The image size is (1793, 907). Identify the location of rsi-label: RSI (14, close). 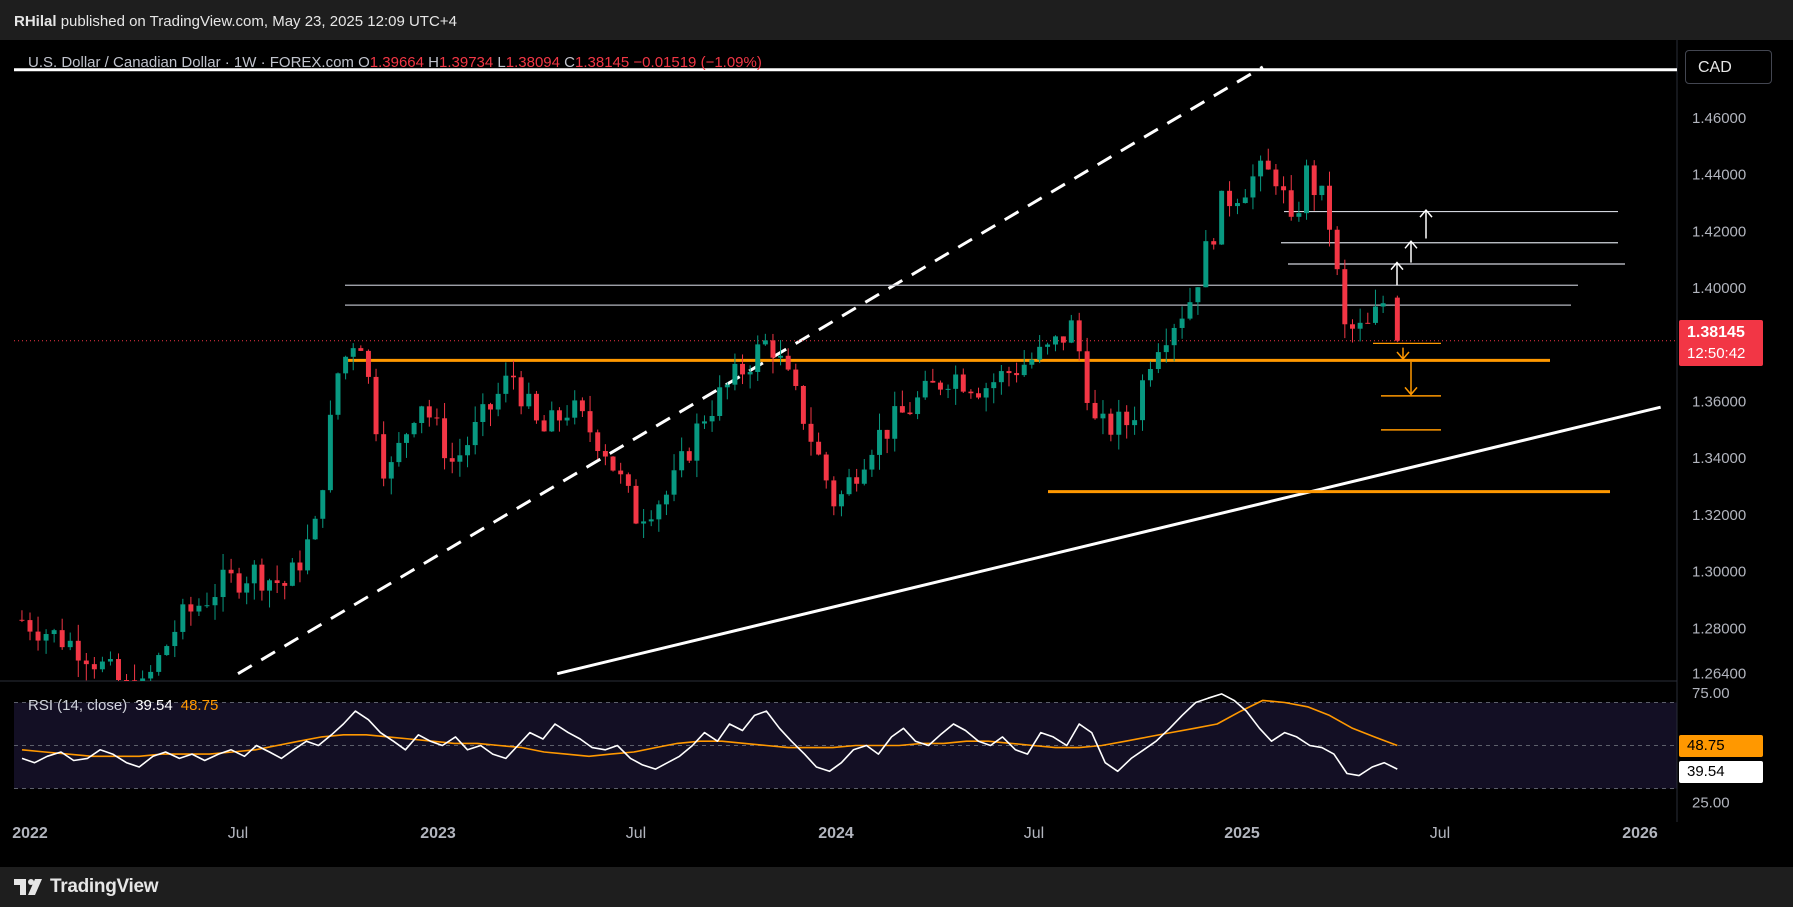
(77, 705).